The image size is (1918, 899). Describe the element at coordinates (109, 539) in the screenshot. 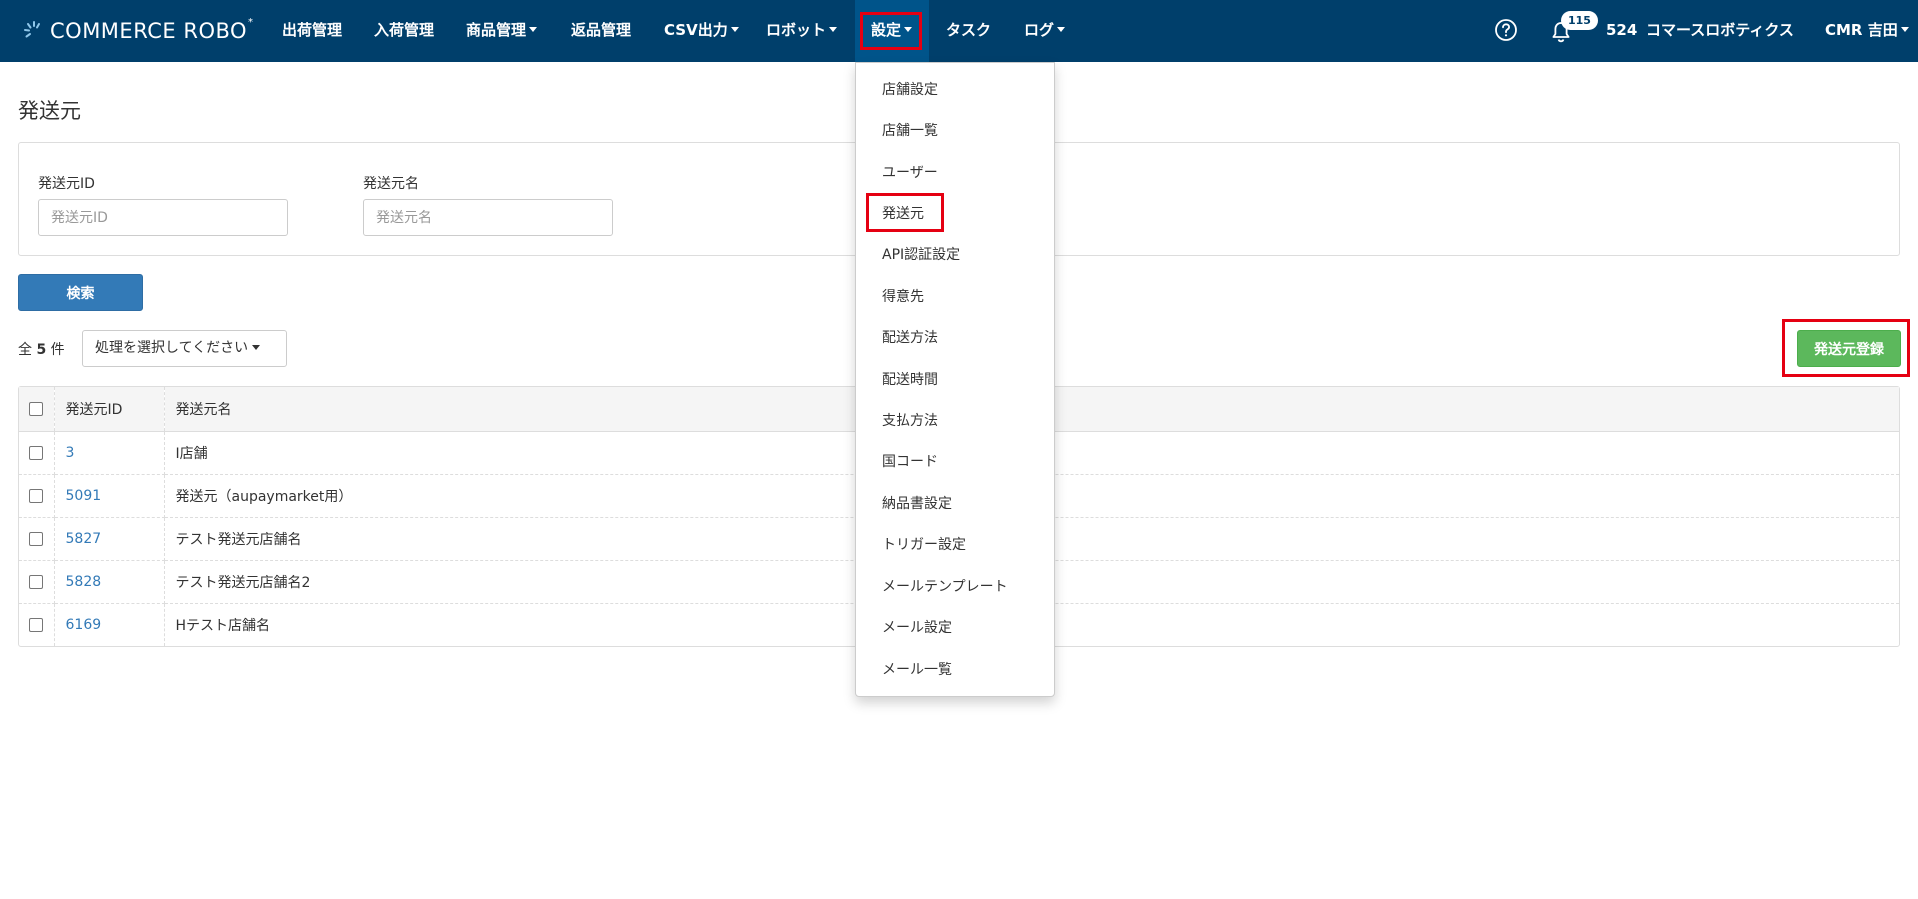

I see `row-id-cell: 5827` at that location.